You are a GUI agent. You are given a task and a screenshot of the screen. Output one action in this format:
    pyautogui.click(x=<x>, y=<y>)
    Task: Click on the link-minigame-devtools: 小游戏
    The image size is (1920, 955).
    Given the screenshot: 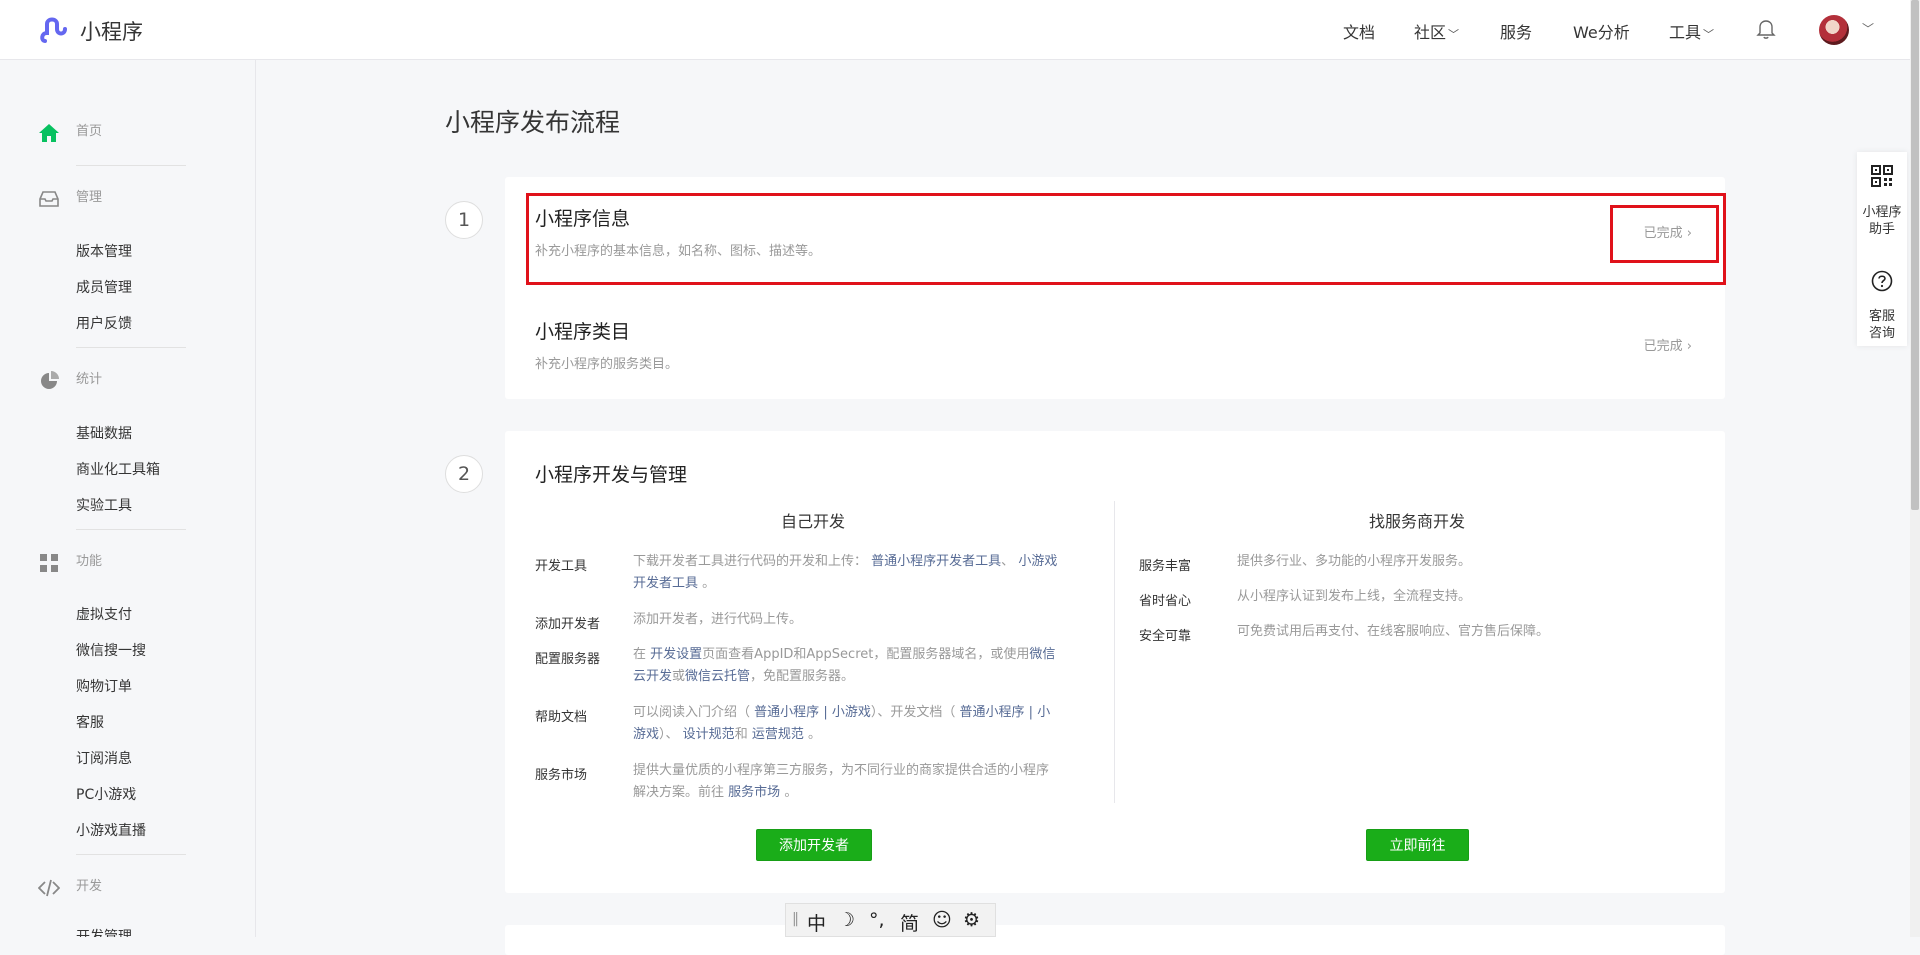 What is the action you would take?
    pyautogui.click(x=1037, y=561)
    